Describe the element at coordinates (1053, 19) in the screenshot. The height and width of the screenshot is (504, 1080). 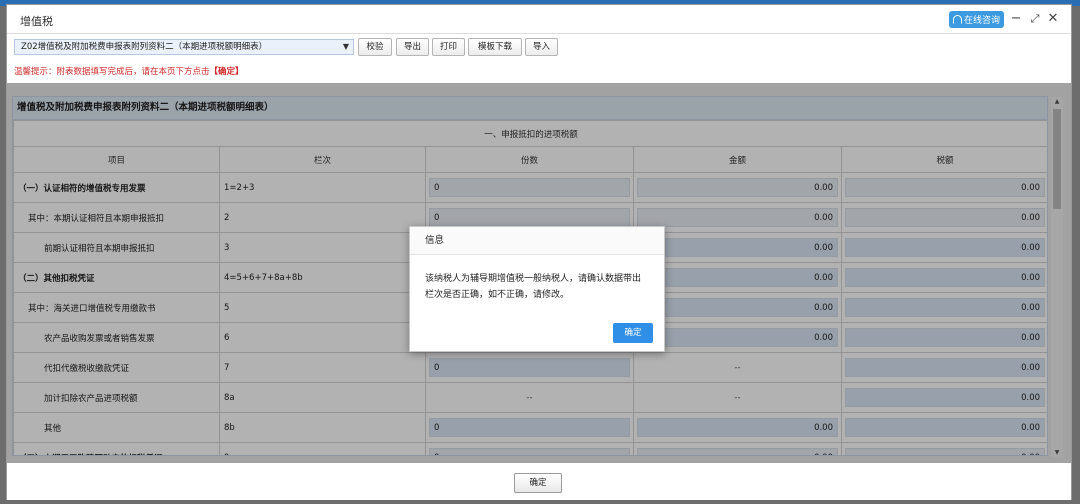
I see `close-icon: ✕` at that location.